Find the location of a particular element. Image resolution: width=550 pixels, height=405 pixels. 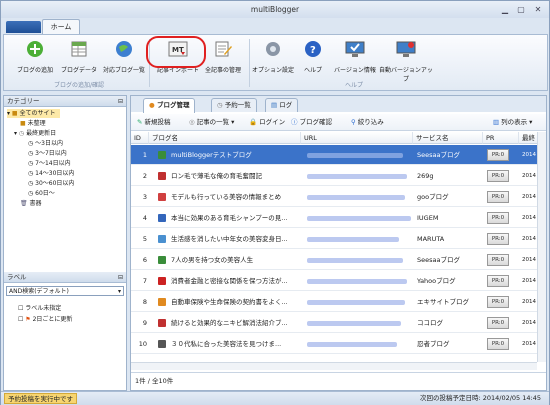

table-row: 10 ３０代私に合った美容法を見つけま... 忍者ブログ PR:0 2014 is located at coordinates (334, 344).